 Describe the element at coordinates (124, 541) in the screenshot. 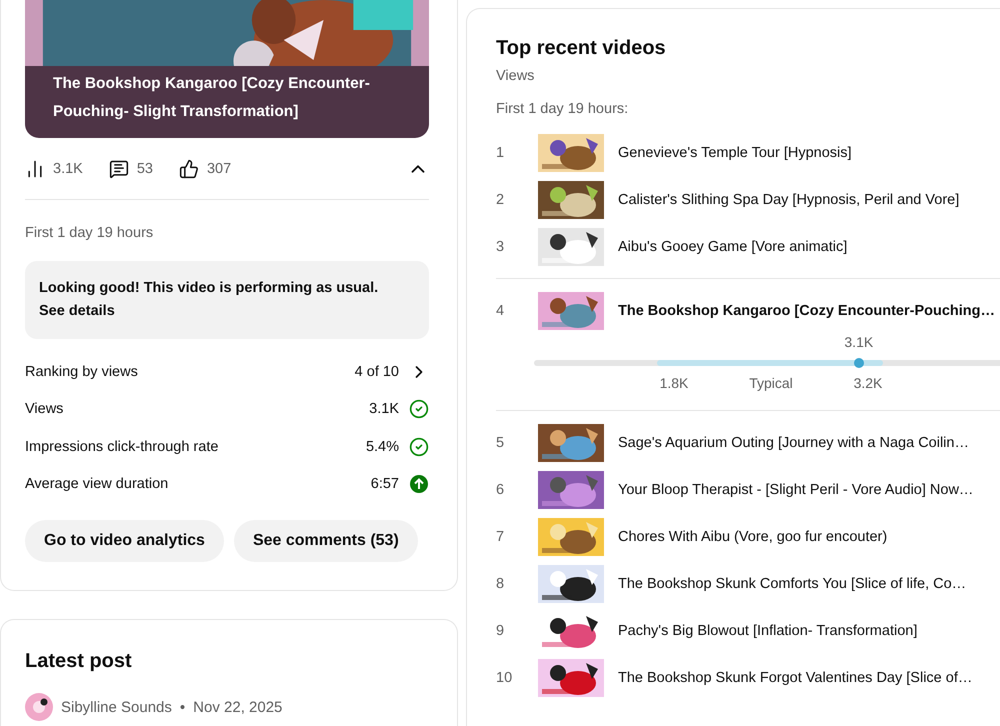

I see `action-button: Go to video analytics` at that location.